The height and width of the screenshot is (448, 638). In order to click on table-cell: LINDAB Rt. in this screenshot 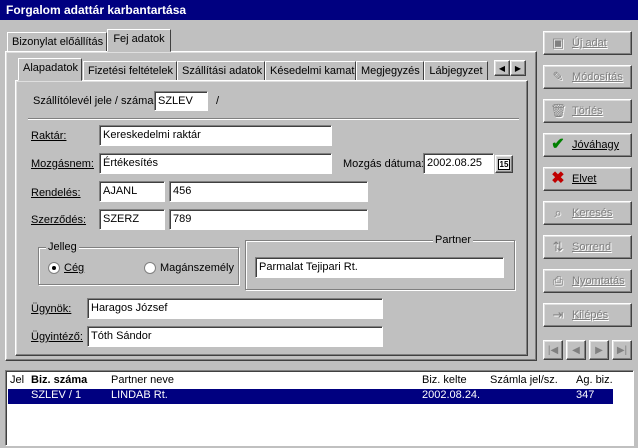, I will do `click(139, 395)`.